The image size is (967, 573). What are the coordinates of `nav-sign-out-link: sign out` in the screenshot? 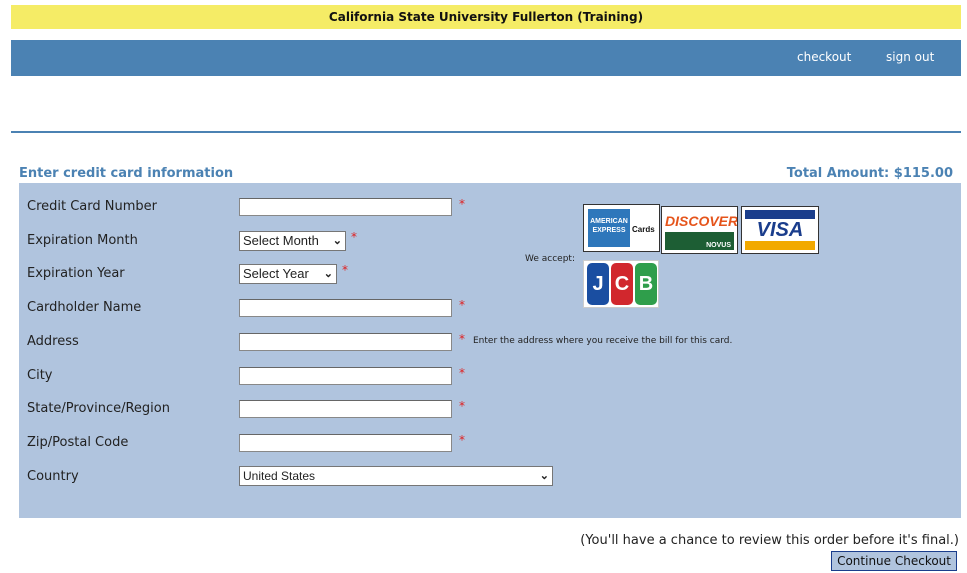 It's located at (910, 57).